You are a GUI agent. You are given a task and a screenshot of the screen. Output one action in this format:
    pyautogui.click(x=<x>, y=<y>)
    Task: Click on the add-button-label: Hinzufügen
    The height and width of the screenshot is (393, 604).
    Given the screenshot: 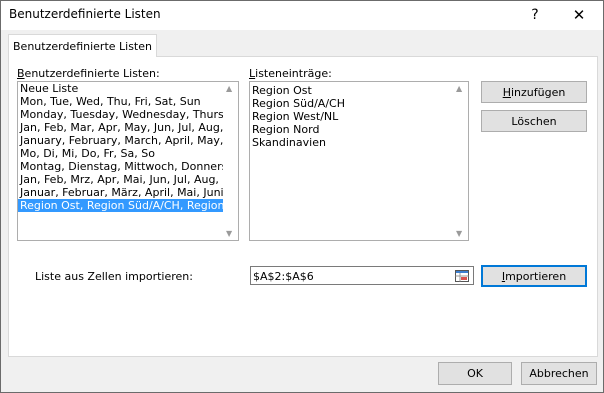 What is the action you would take?
    pyautogui.click(x=534, y=92)
    